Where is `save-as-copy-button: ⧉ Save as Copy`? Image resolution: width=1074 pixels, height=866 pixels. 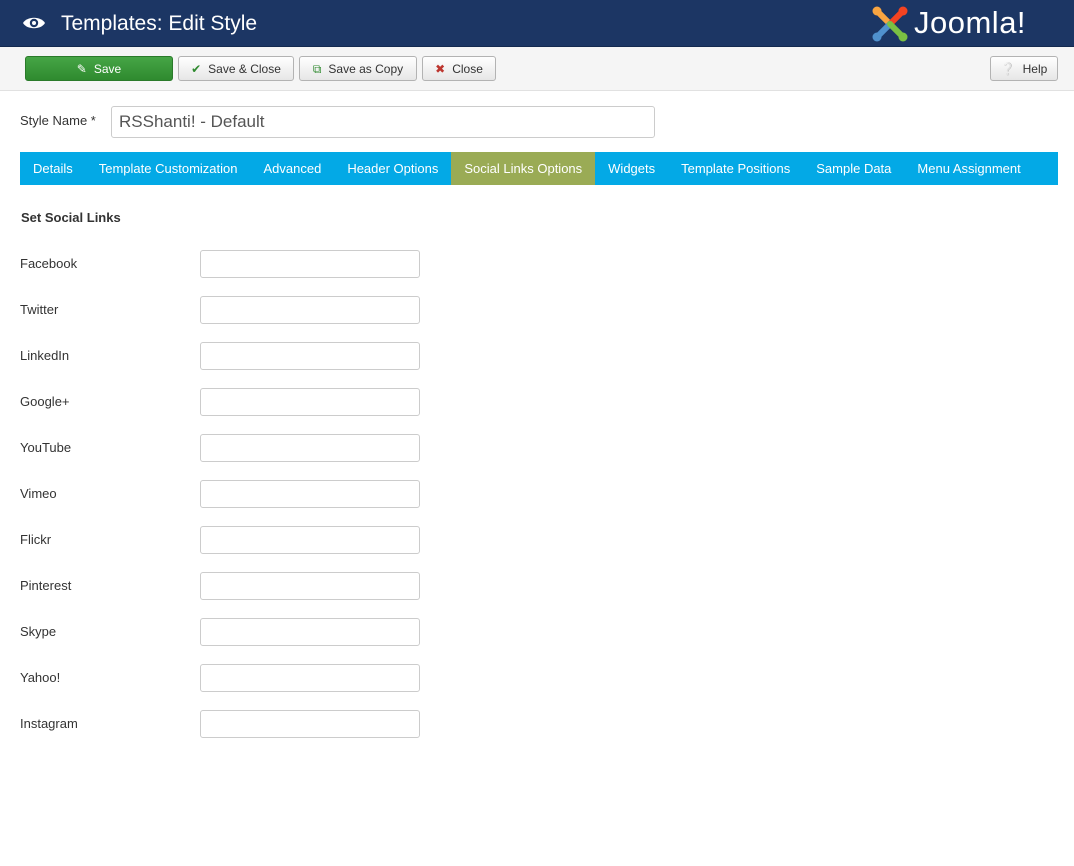 save-as-copy-button: ⧉ Save as Copy is located at coordinates (358, 68).